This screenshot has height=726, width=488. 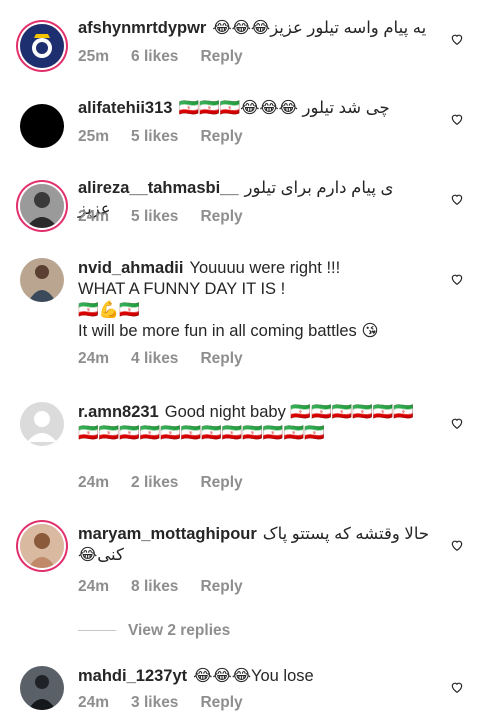 I want to click on comment-likes: 2 likes, so click(x=154, y=482).